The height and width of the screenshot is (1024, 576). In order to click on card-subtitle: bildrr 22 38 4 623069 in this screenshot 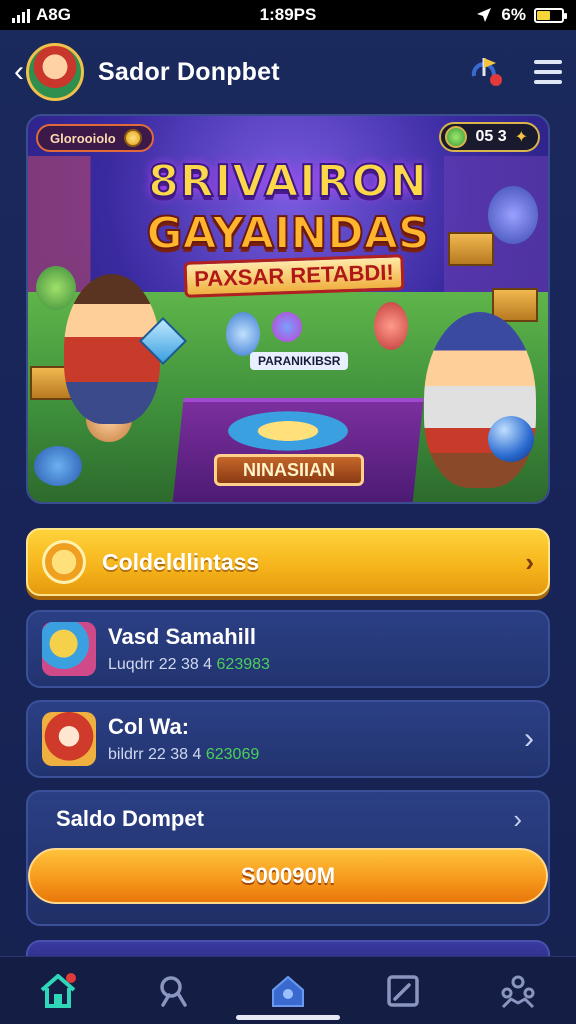, I will do `click(183, 755)`.